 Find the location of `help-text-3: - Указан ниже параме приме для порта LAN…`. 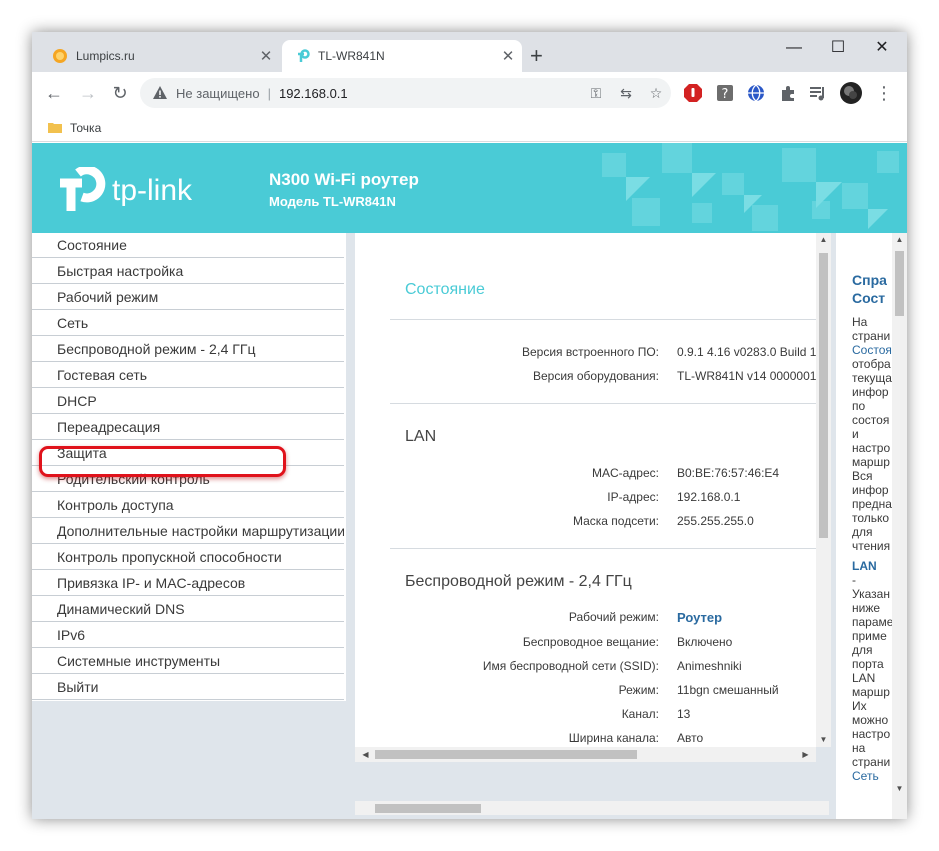

help-text-3: - Указан ниже параме приме для порта LAN… is located at coordinates (872, 671).